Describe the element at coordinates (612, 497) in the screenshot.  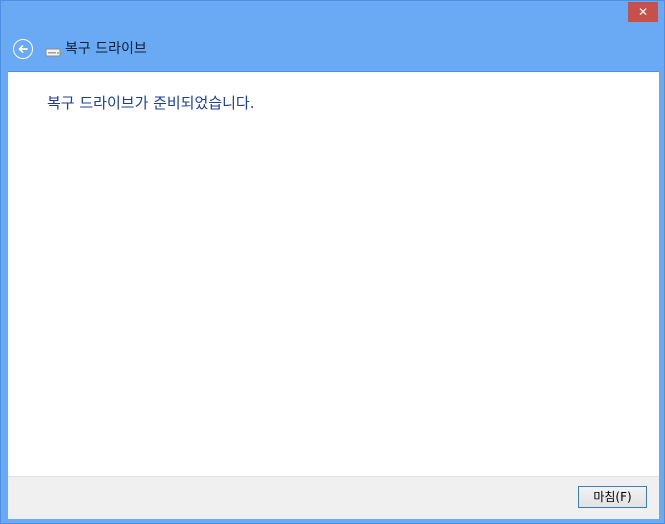
I see `finish-button: 마침(F)` at that location.